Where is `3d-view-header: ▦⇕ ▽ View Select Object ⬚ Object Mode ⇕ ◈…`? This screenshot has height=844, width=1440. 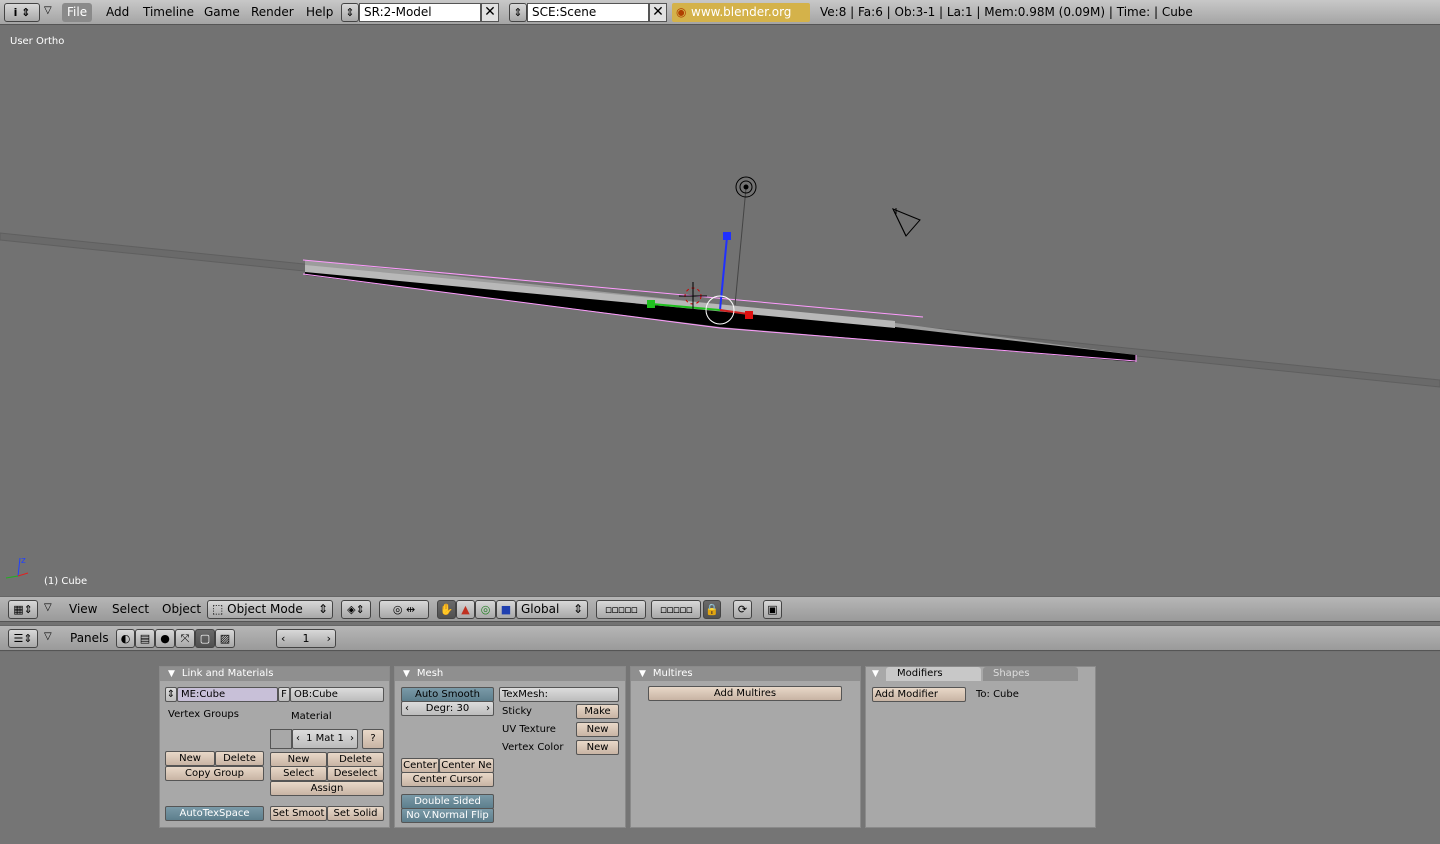 3d-view-header: ▦⇕ ▽ View Select Object ⬚ Object Mode ⇕ ◈… is located at coordinates (720, 609).